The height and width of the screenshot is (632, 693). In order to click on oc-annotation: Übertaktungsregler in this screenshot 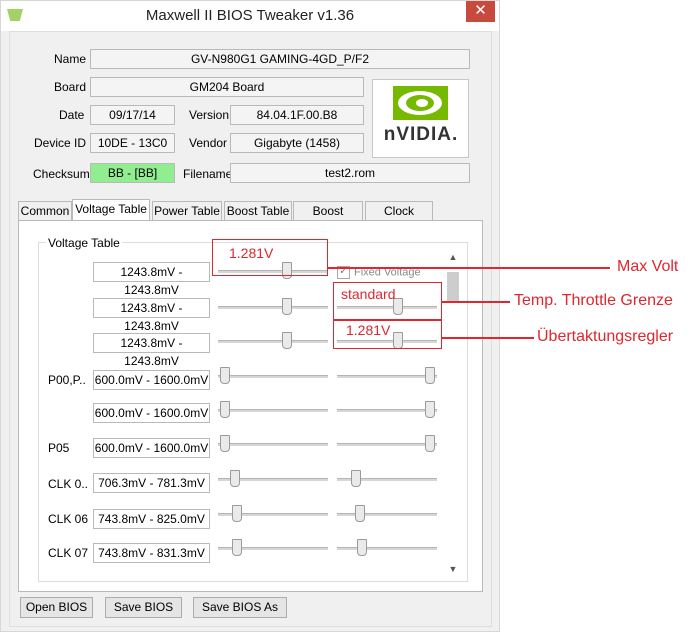, I will do `click(605, 336)`.